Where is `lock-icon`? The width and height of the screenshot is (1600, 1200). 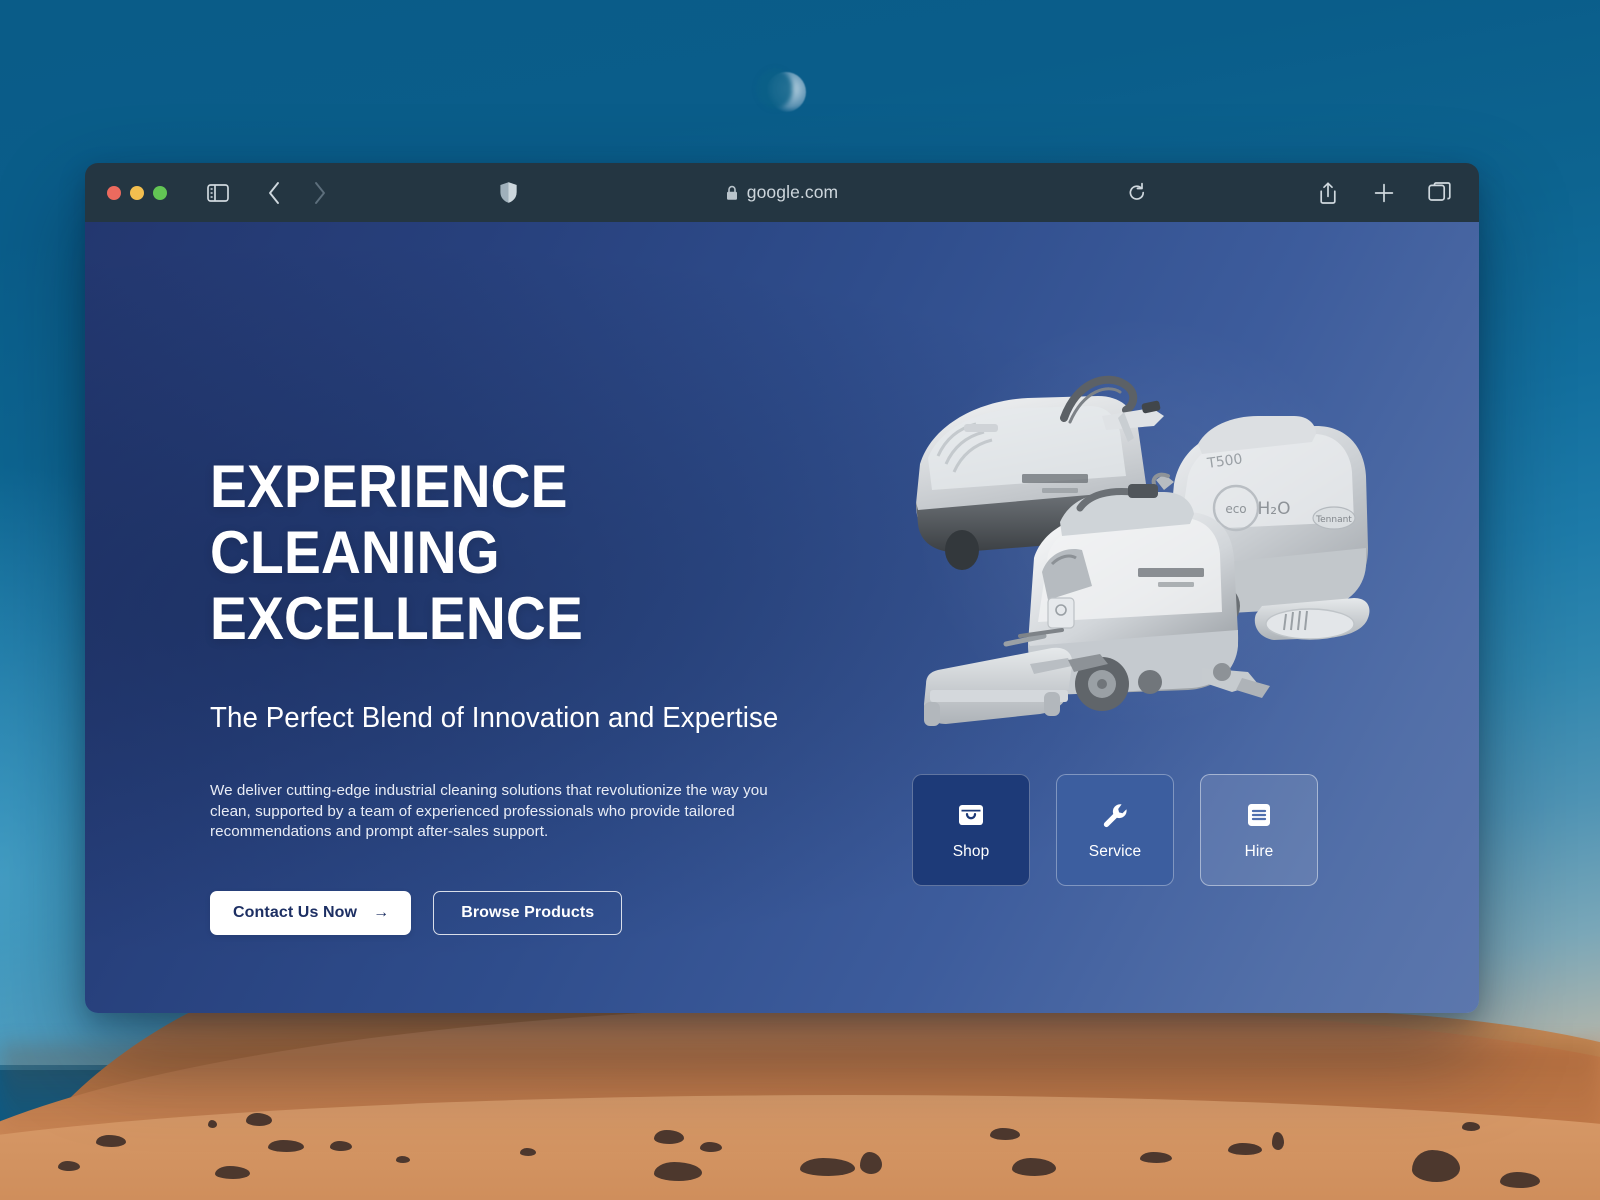 lock-icon is located at coordinates (732, 193).